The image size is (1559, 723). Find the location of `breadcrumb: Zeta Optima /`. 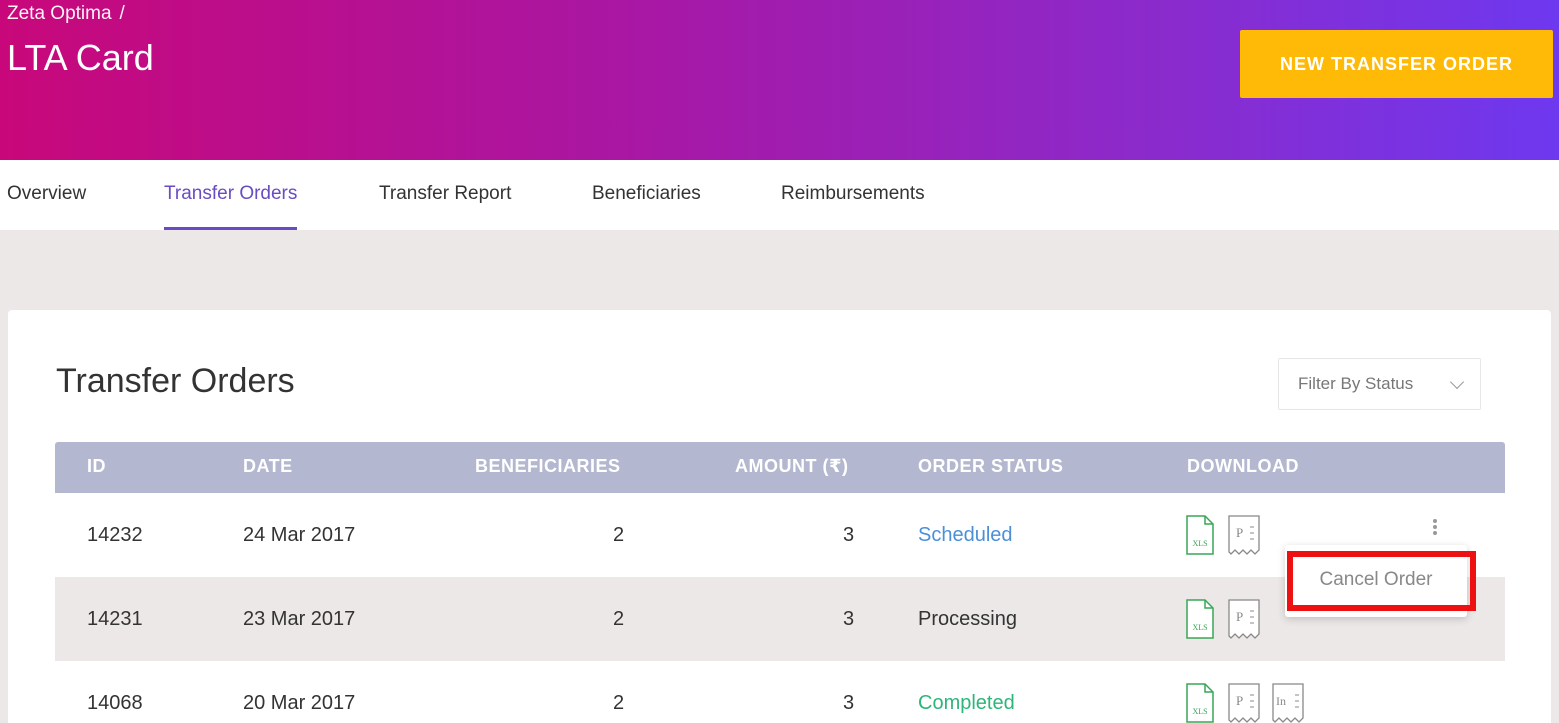

breadcrumb: Zeta Optima / is located at coordinates (66, 14).